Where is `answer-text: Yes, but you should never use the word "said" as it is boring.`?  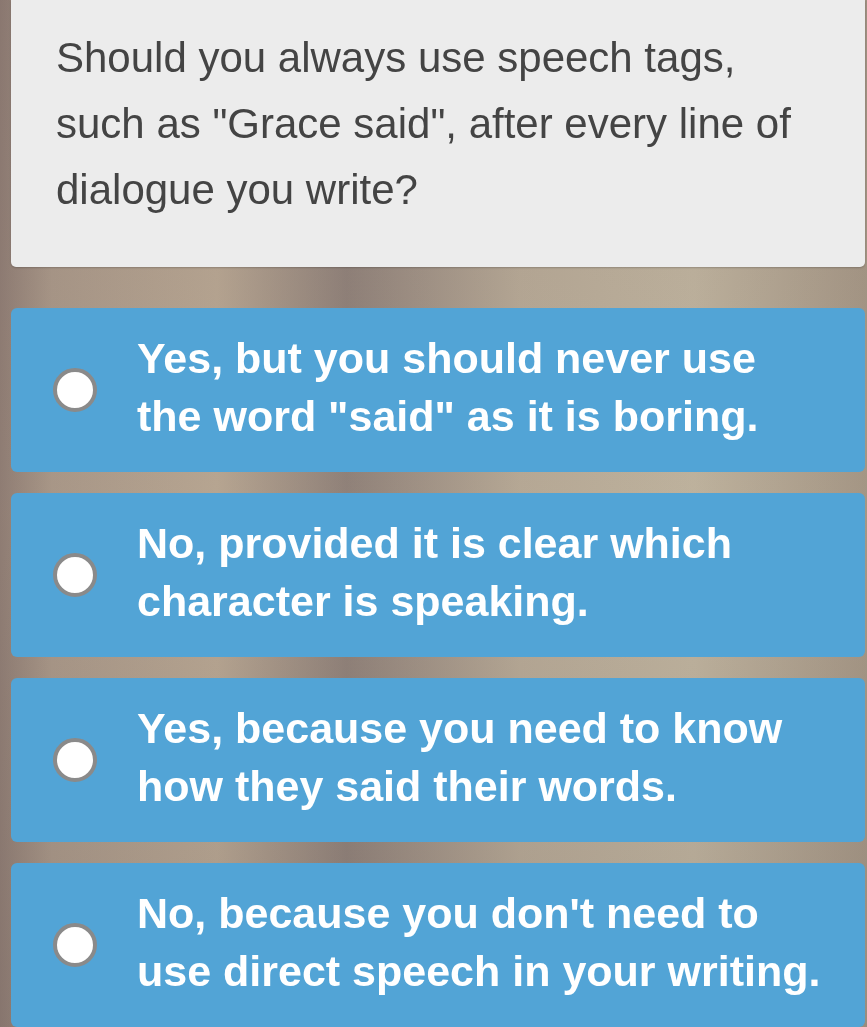 answer-text: Yes, but you should never use the word "said" as it is boring. is located at coordinates (448, 387).